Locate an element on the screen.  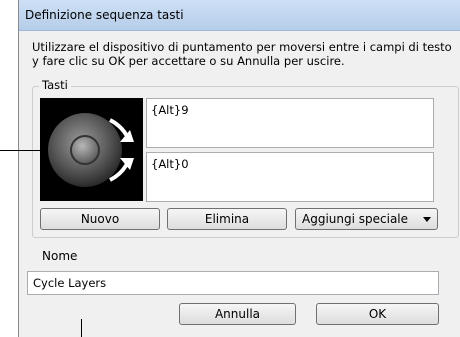
key-field-2: {Alt}0 is located at coordinates (290, 177).